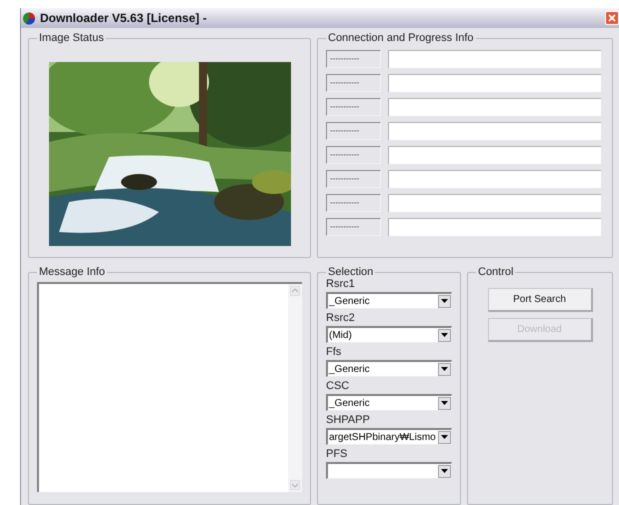 This screenshot has height=505, width=619. Describe the element at coordinates (341, 318) in the screenshot. I see `field-label: Rsrc2` at that location.